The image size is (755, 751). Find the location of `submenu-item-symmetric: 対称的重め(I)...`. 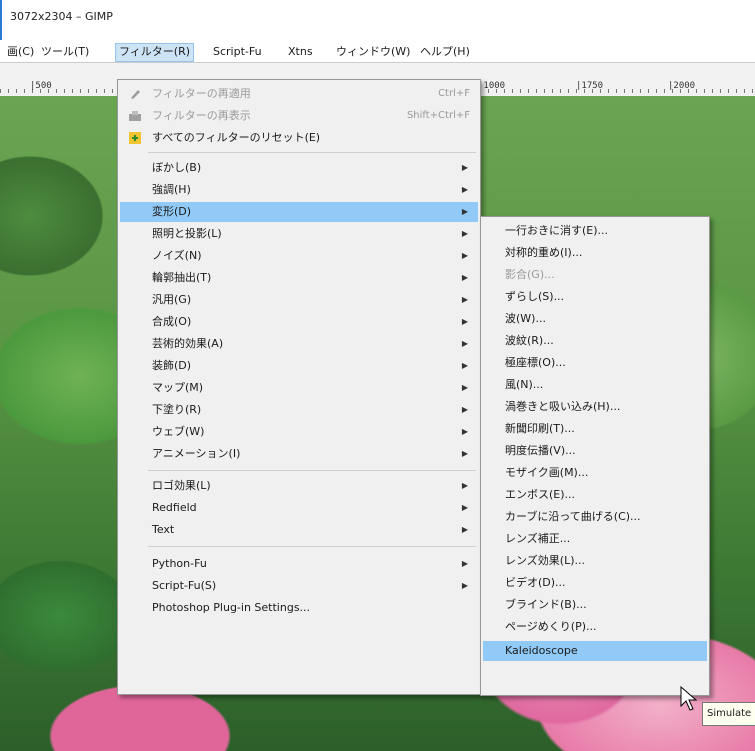

submenu-item-symmetric: 対称的重め(I)... is located at coordinates (595, 253).